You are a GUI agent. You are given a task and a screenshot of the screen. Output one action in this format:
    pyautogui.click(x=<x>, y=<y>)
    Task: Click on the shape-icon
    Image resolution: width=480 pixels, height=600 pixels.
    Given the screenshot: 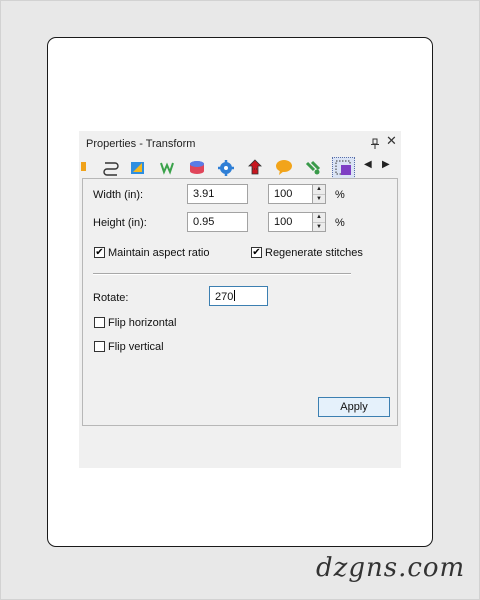 What is the action you would take?
    pyautogui.click(x=138, y=167)
    